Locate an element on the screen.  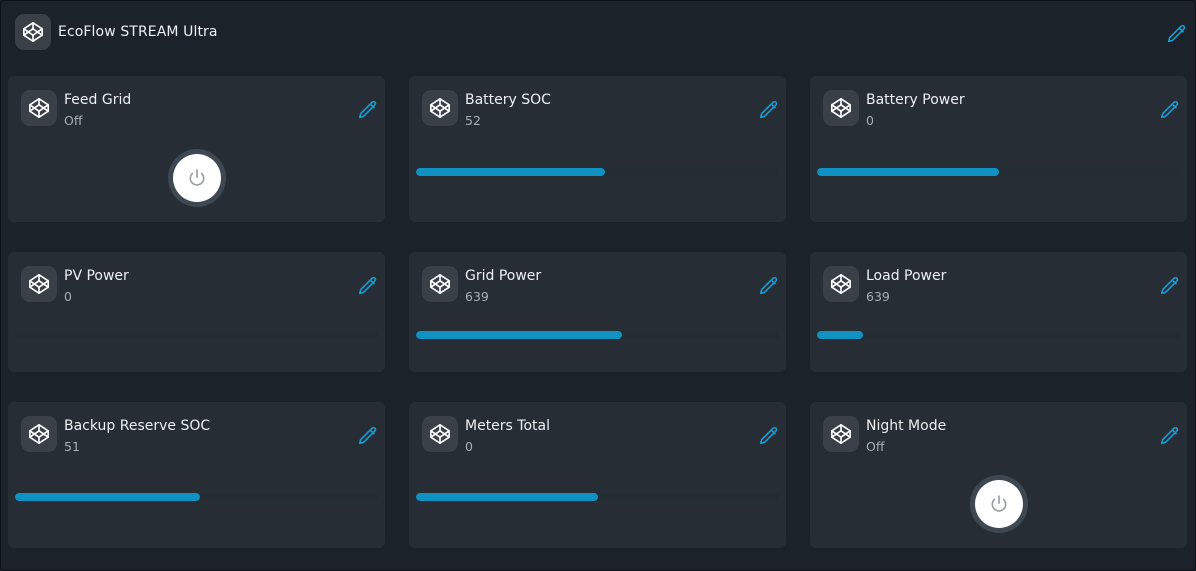
card-feed-grid: Feed Grid Off is located at coordinates (196, 149).